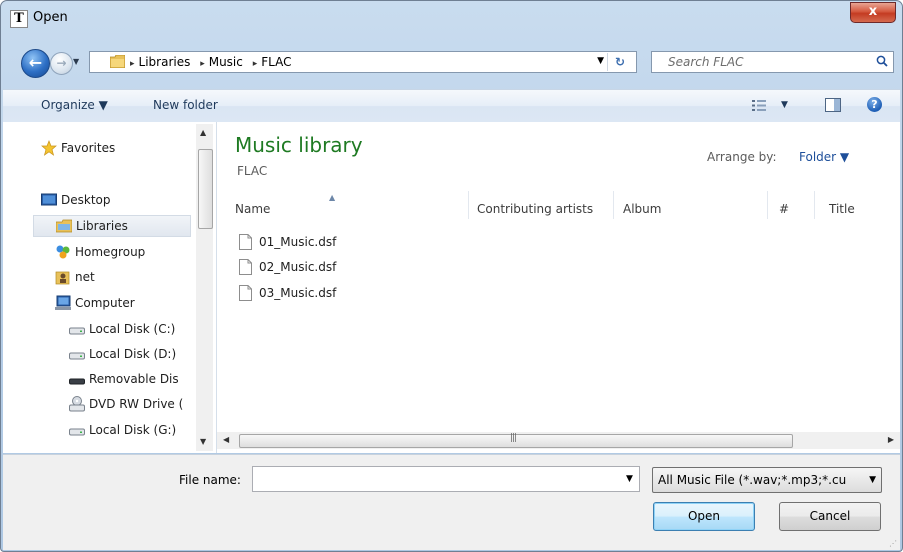 The width and height of the screenshot is (903, 552). I want to click on file-row: 02_Music.dsf, so click(339, 268).